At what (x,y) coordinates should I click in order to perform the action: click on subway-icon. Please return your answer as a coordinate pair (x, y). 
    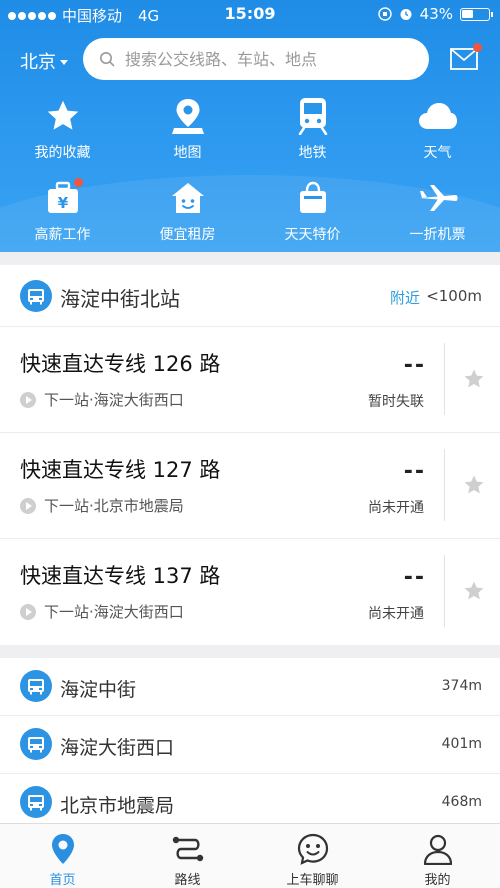
    Looking at the image, I should click on (312, 116).